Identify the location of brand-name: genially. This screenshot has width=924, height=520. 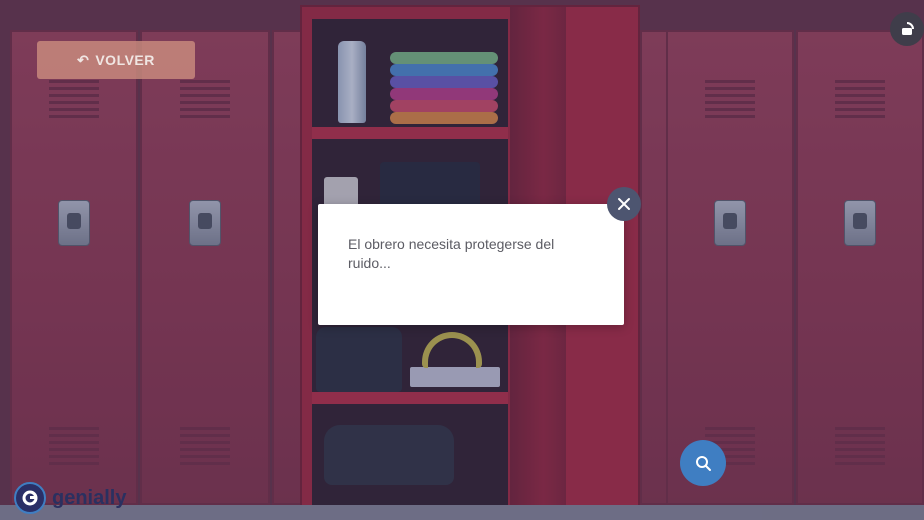
(89, 497).